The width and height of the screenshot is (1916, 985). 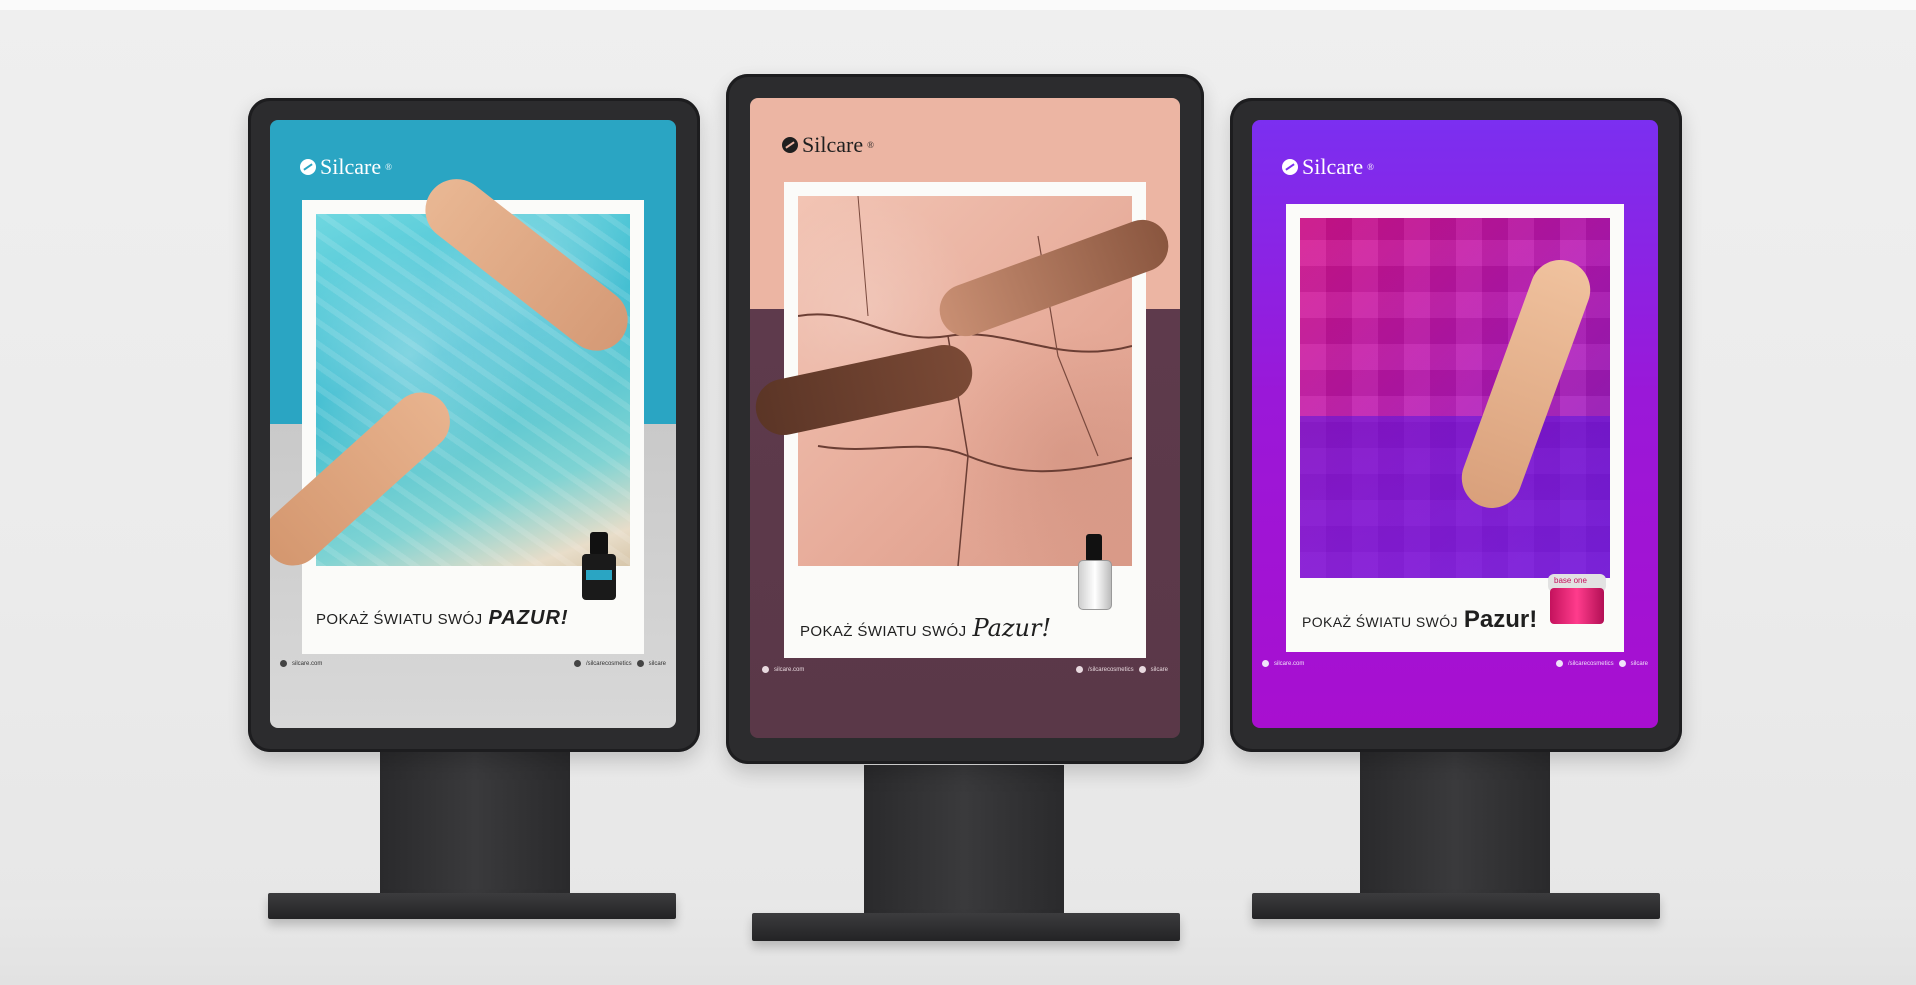 What do you see at coordinates (528, 618) in the screenshot?
I see `tagline-accent: PAZUR!` at bounding box center [528, 618].